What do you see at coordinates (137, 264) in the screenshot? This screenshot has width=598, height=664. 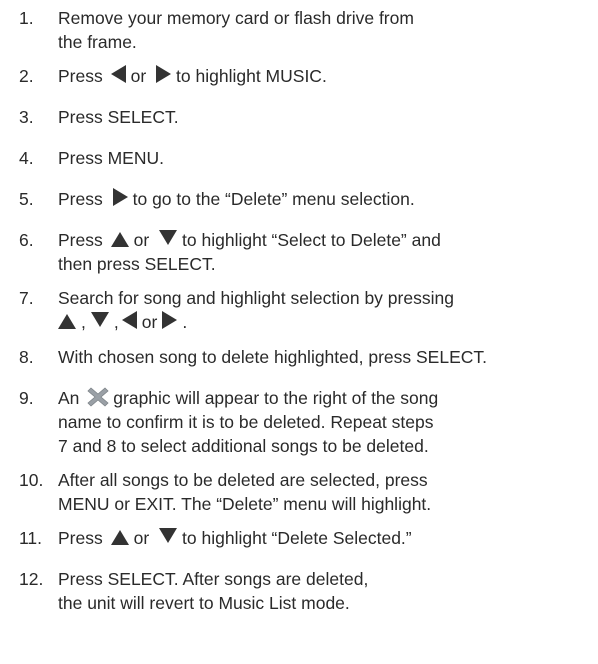 I see `step-text: then press SELECT.` at bounding box center [137, 264].